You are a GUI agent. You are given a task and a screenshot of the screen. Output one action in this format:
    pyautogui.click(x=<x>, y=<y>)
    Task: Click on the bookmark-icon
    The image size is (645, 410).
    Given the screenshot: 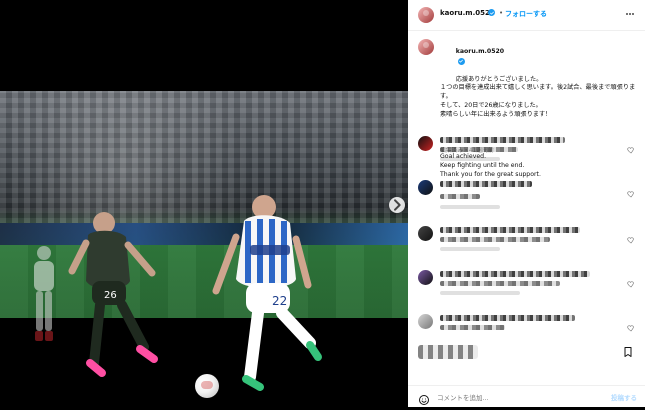 What is the action you would take?
    pyautogui.click(x=628, y=352)
    